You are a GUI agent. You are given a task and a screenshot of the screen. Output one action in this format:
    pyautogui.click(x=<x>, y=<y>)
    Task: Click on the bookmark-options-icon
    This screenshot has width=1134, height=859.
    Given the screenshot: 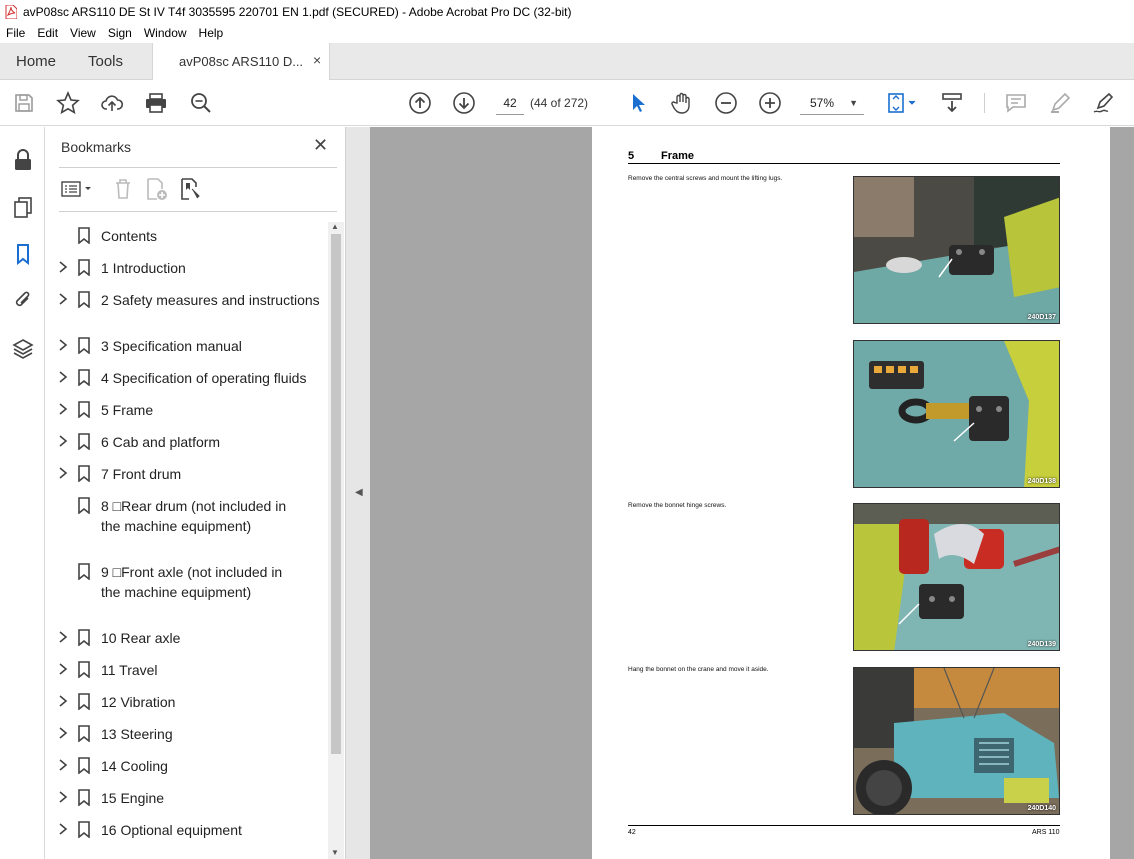 What is the action you would take?
    pyautogui.click(x=78, y=190)
    